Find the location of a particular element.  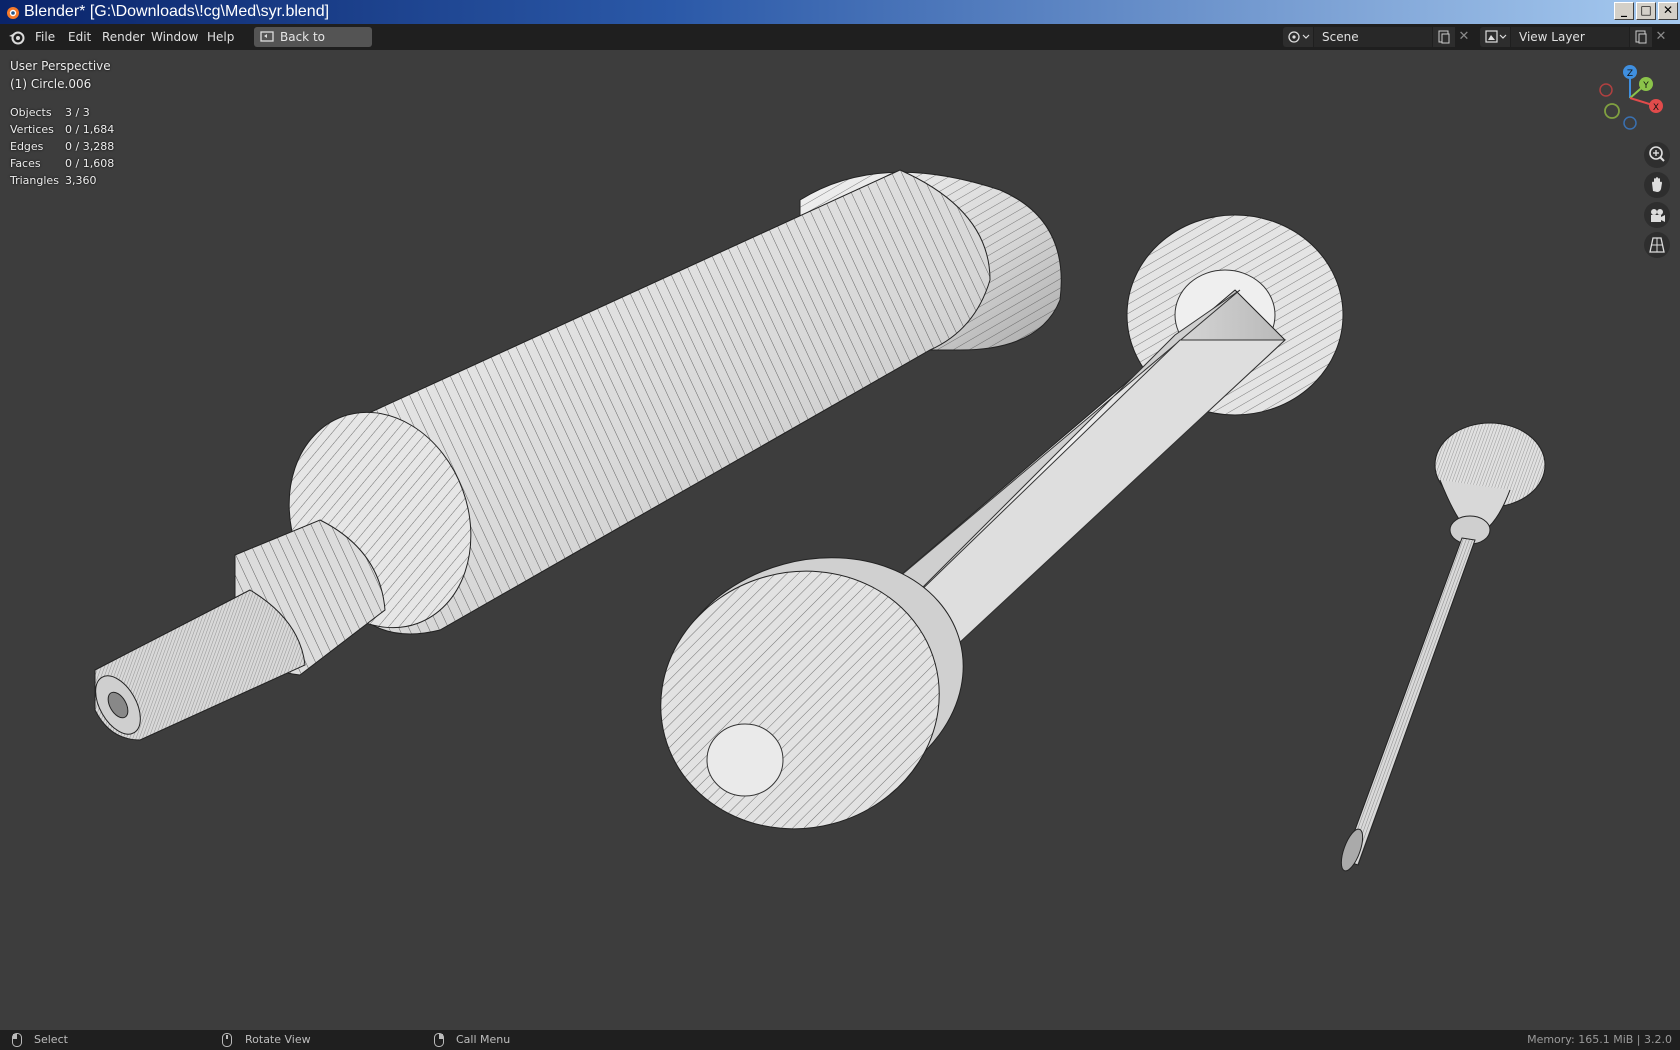

gizmo-neg-y-icon is located at coordinates (1612, 111).